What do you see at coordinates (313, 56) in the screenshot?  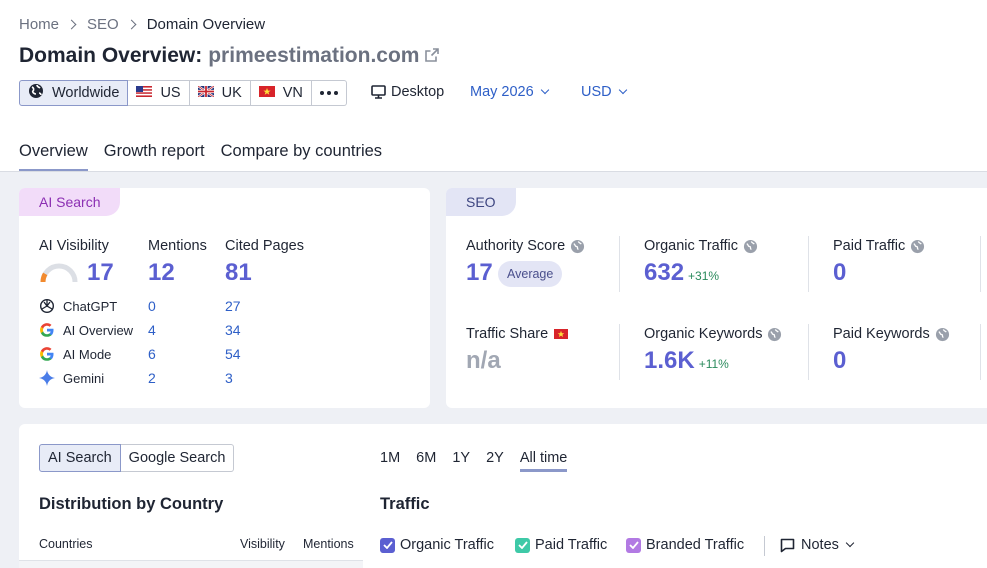 I see `page-title-domain: primeestimation.com` at bounding box center [313, 56].